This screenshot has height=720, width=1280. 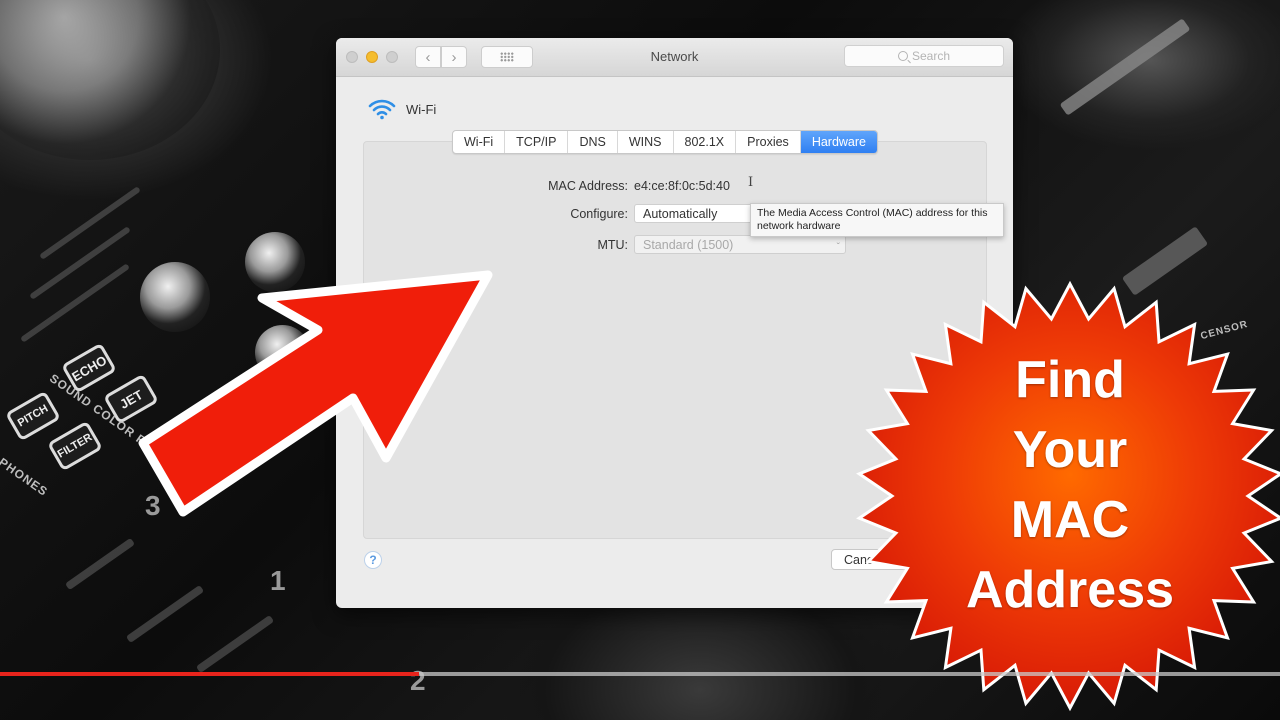 What do you see at coordinates (1070, 380) in the screenshot?
I see `badge-line: Find` at bounding box center [1070, 380].